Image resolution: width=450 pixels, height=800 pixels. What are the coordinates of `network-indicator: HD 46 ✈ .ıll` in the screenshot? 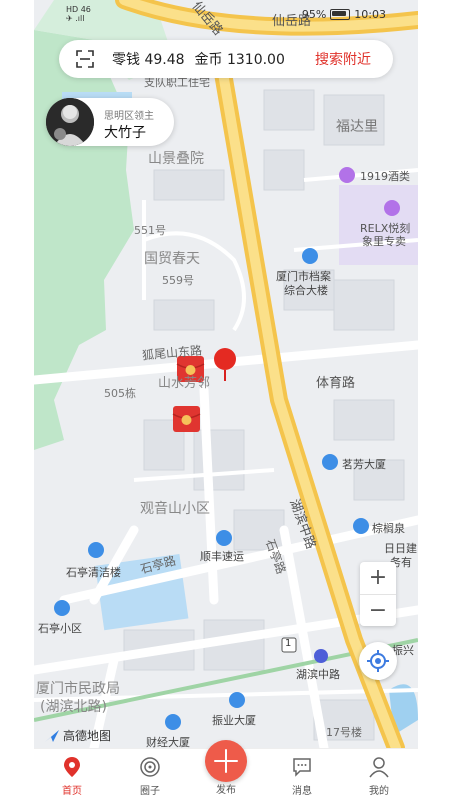 It's located at (78, 14).